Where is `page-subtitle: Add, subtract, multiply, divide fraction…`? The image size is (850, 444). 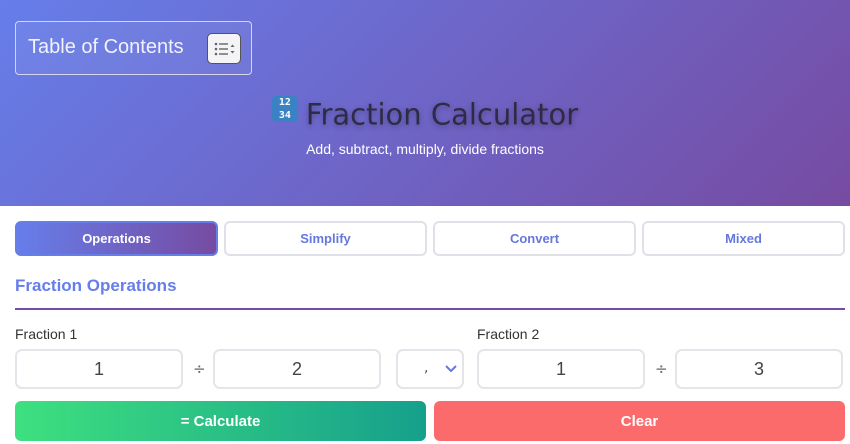 page-subtitle: Add, subtract, multiply, divide fraction… is located at coordinates (425, 149).